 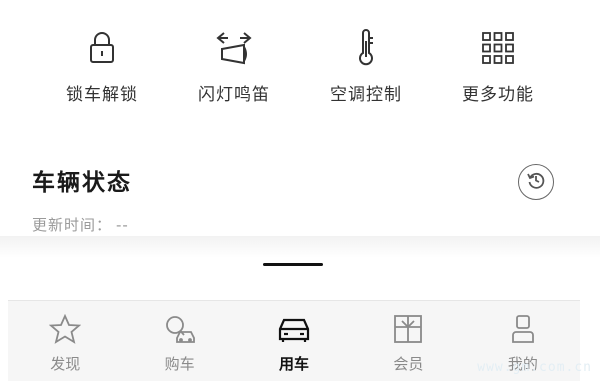 I want to click on tab-use-car: 用车, so click(x=294, y=341).